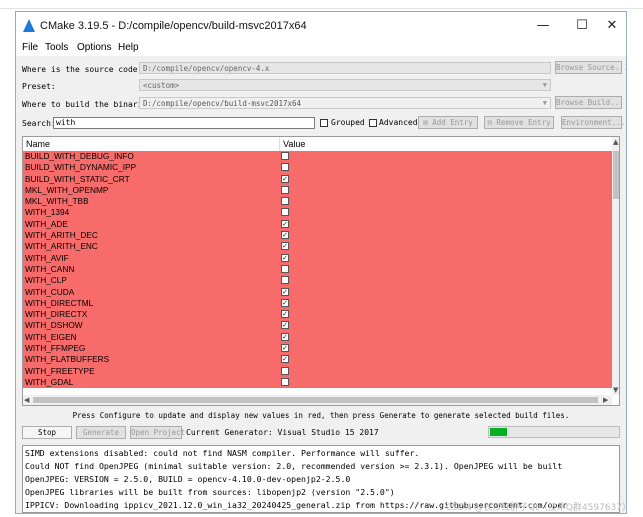 This screenshot has width=643, height=517. What do you see at coordinates (317, 213) in the screenshot?
I see `table-row: WITH_1394` at bounding box center [317, 213].